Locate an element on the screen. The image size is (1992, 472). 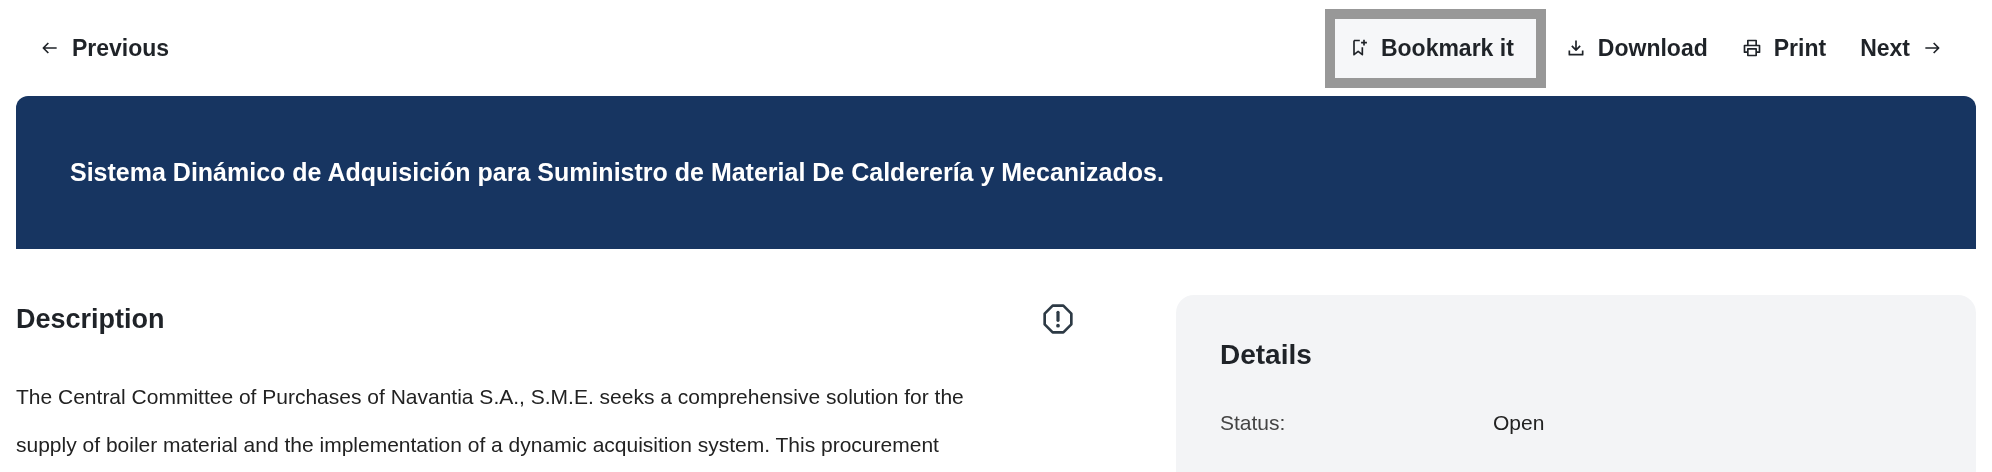
card-heading: Details is located at coordinates (1266, 355).